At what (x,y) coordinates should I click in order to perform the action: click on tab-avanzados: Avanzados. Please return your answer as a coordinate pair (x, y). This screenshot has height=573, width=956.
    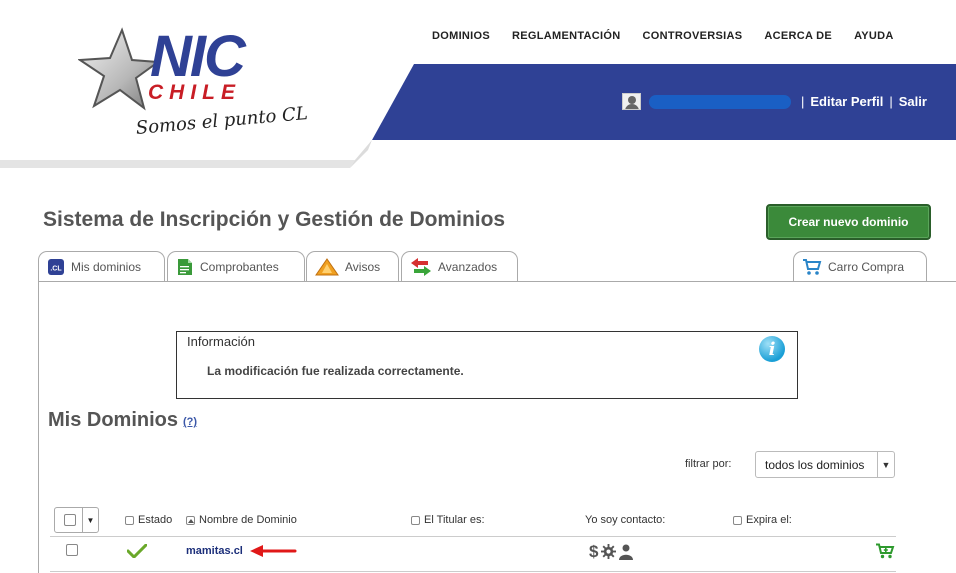
    Looking at the image, I should click on (459, 266).